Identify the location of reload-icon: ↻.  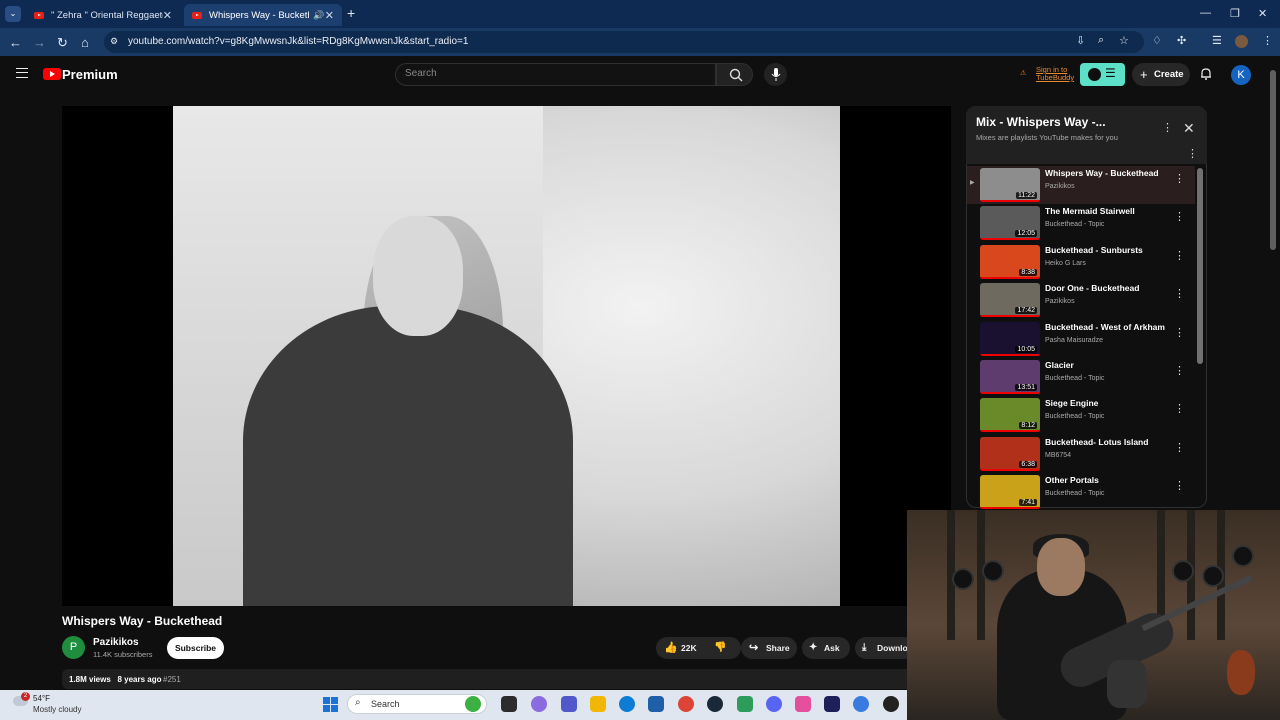
(62, 43).